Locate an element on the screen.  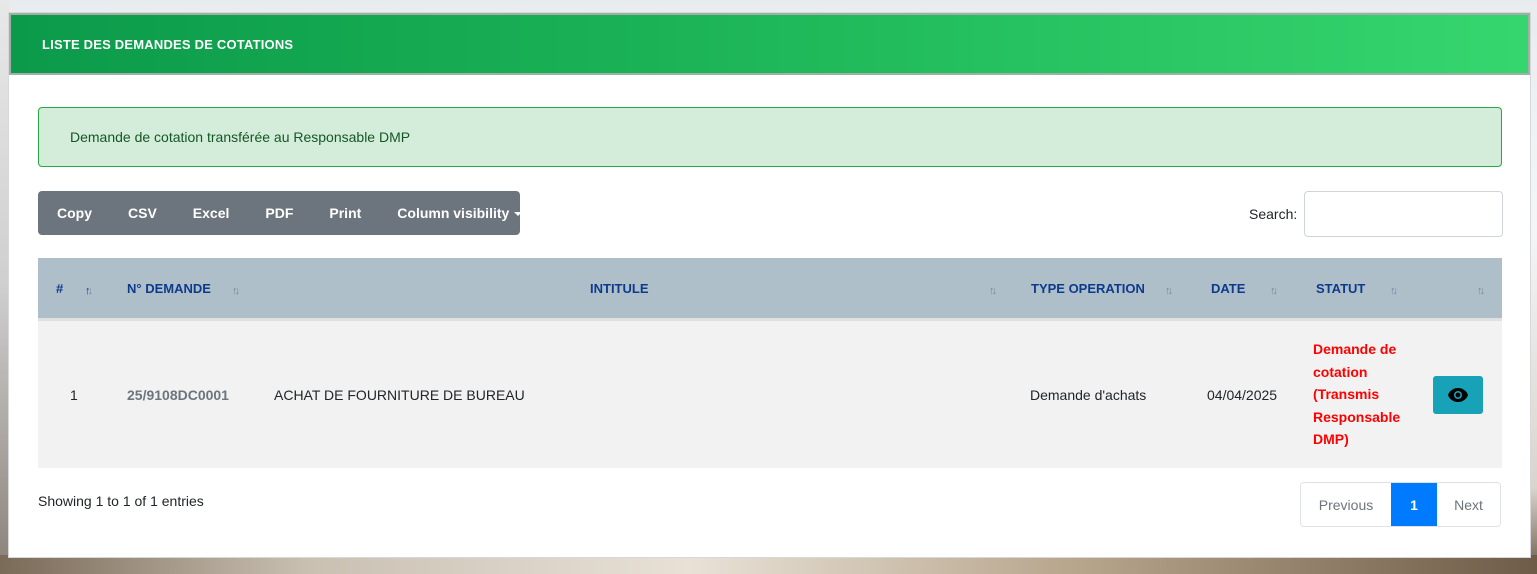
csv-button: CSV is located at coordinates (142, 213).